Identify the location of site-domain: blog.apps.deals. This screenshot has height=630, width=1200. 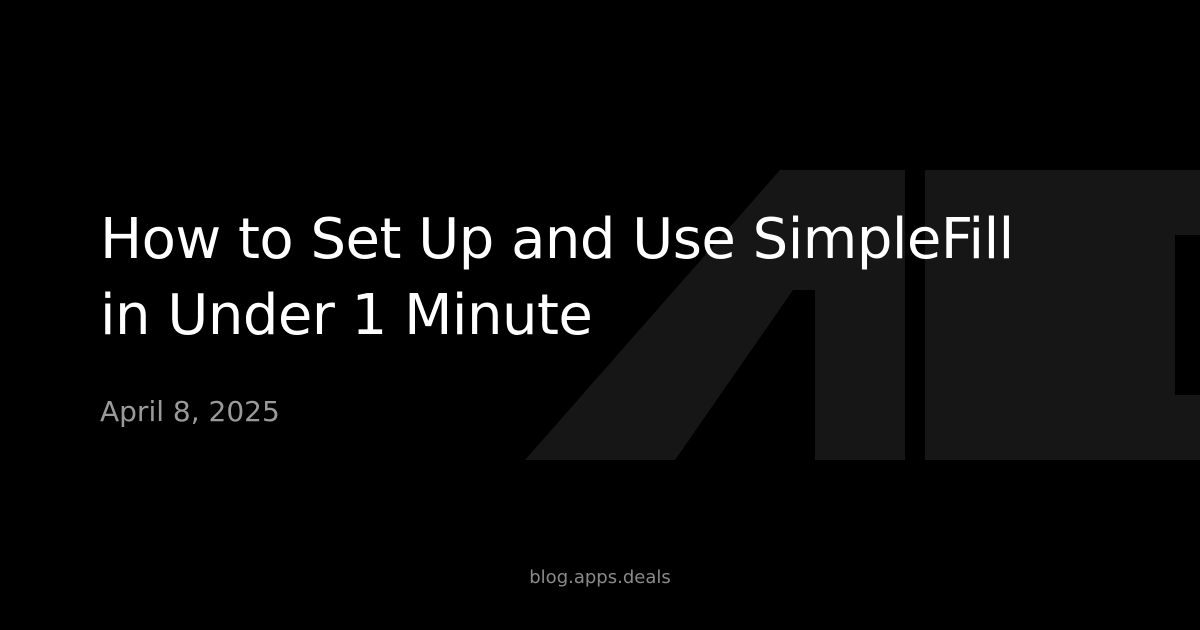
(600, 577).